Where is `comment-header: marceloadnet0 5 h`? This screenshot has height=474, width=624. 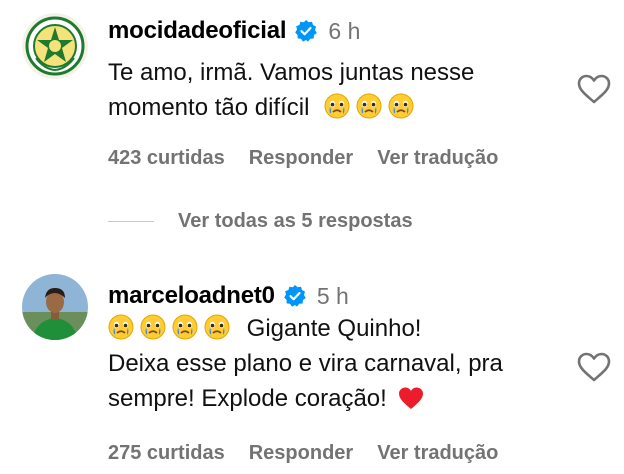 comment-header: marceloadnet0 5 h is located at coordinates (228, 296).